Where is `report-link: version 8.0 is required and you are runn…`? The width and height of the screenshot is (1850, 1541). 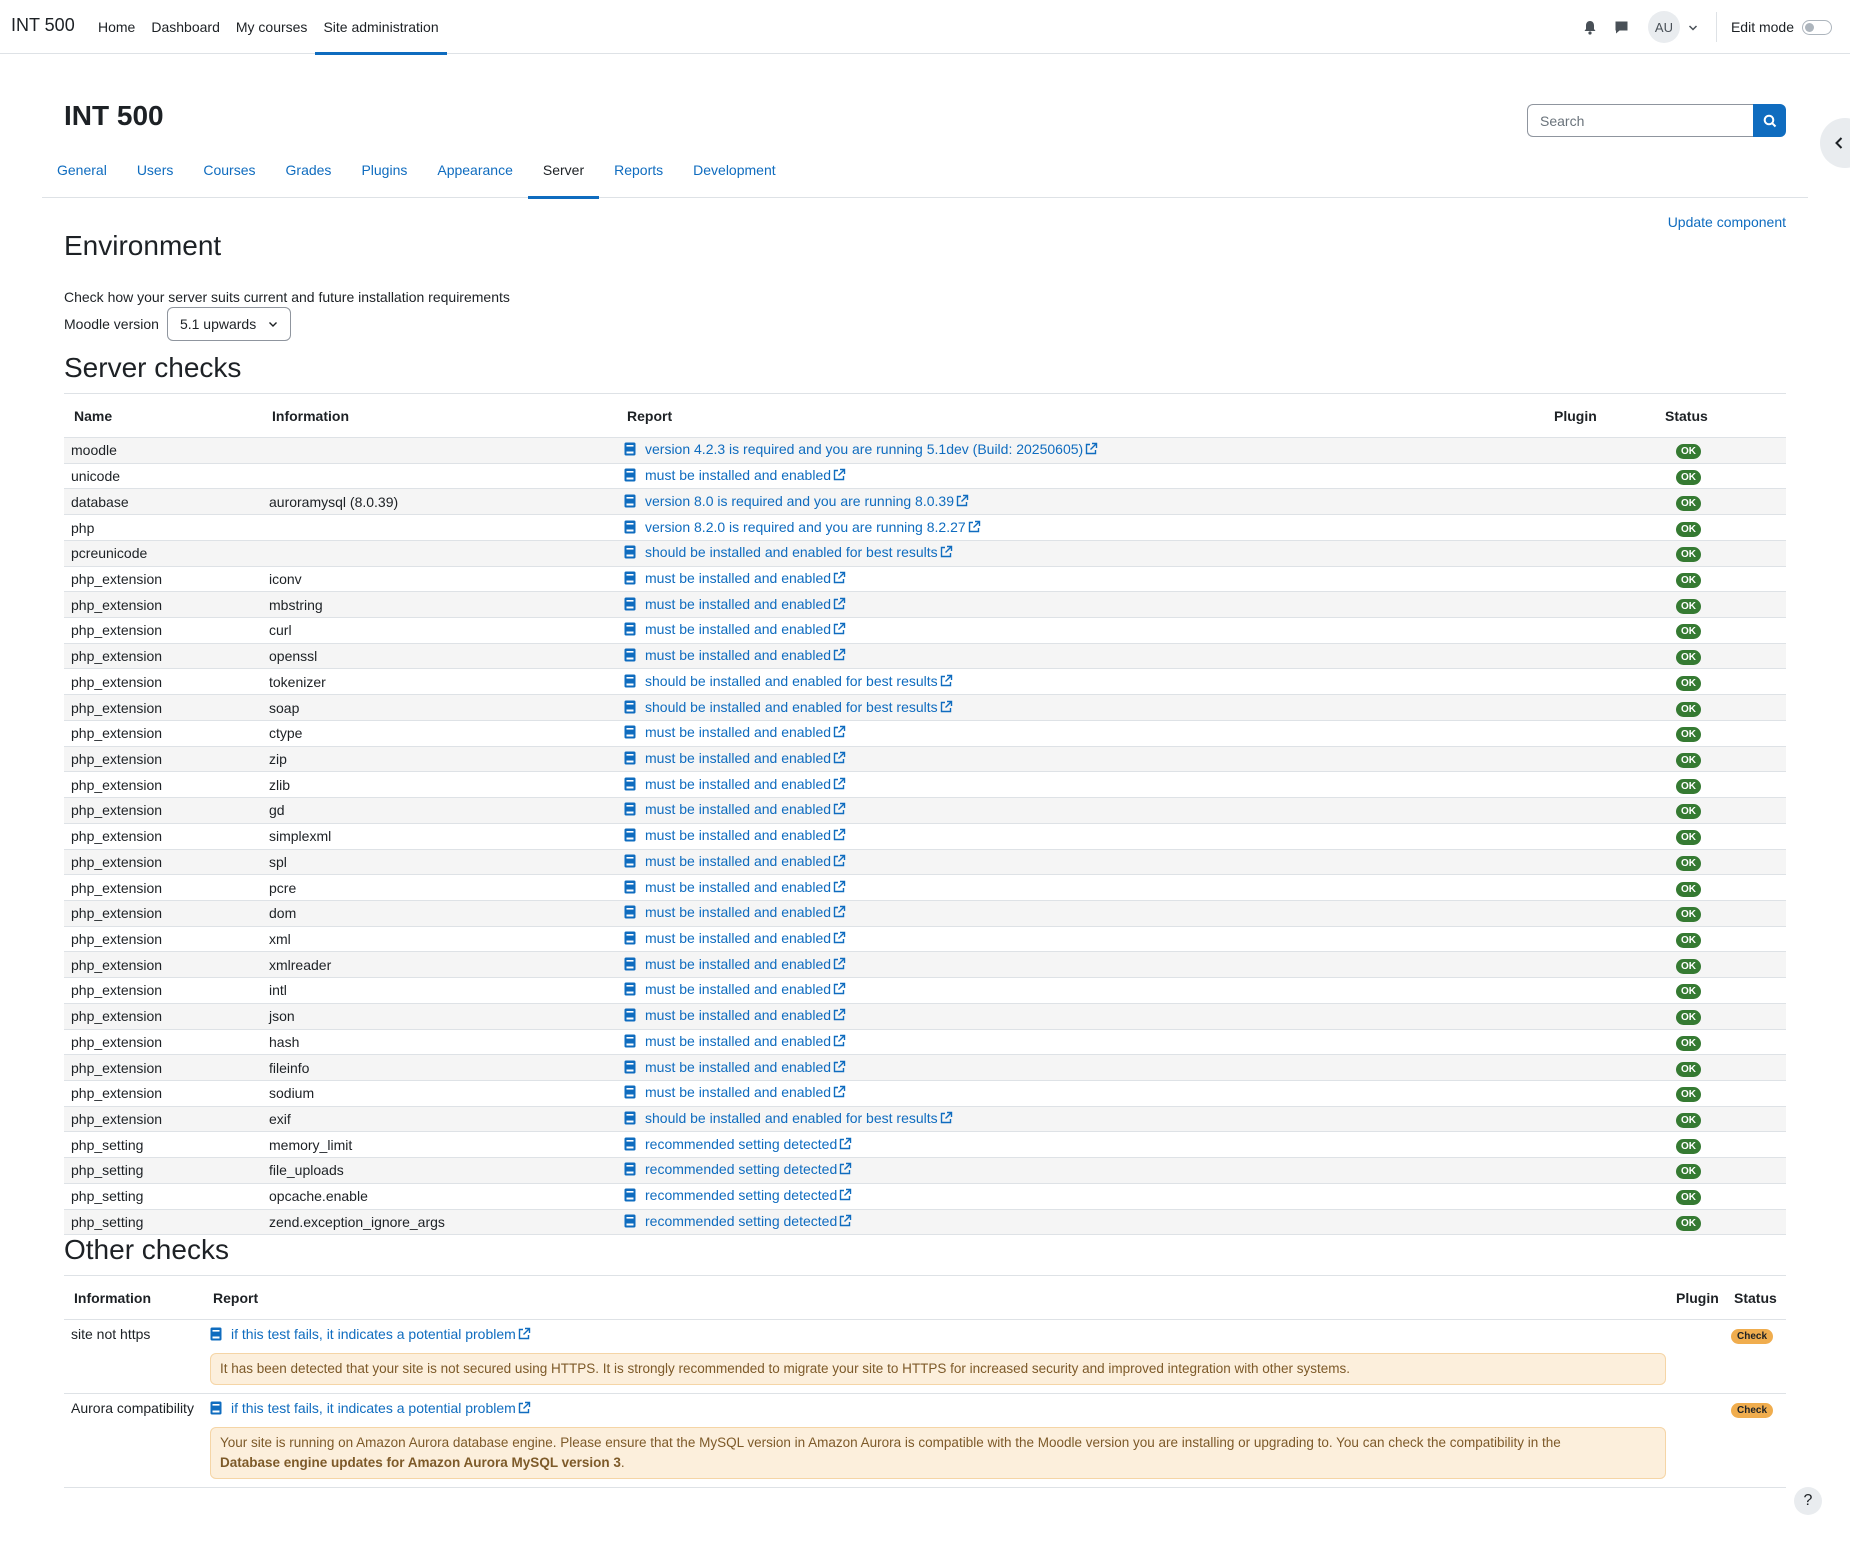
report-link: version 8.0 is required and you are runn… is located at coordinates (799, 501).